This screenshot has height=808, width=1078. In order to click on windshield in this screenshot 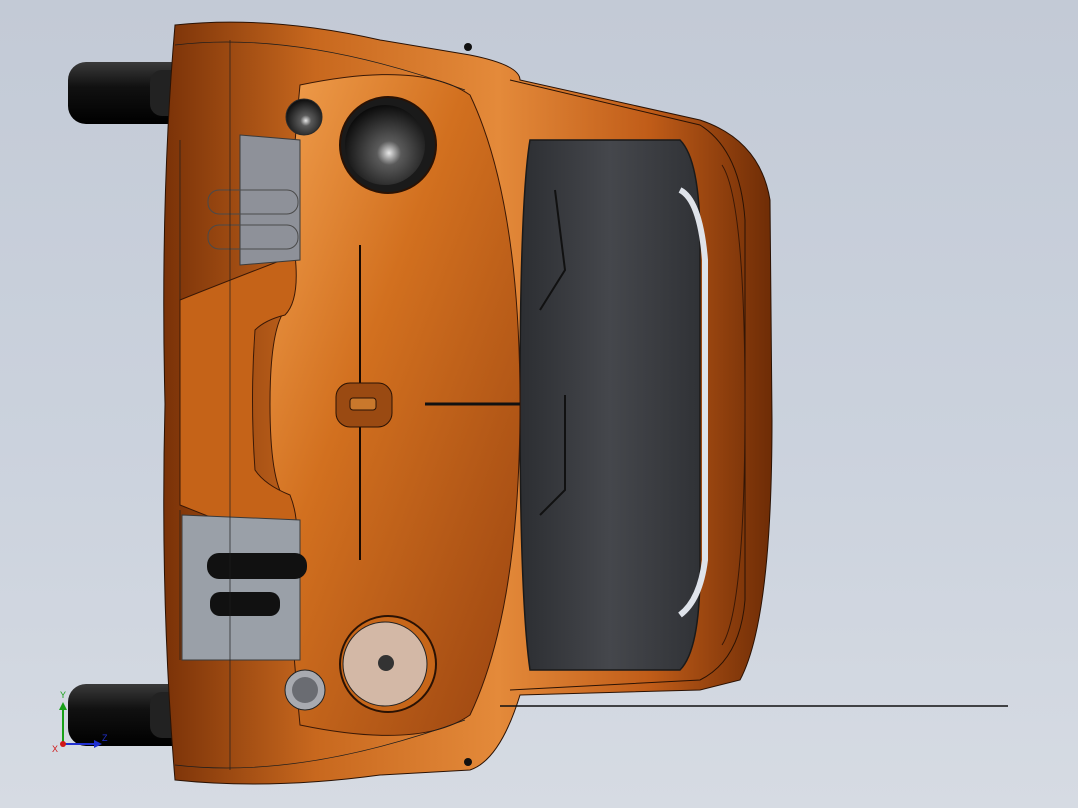, I will do `click(610, 405)`.